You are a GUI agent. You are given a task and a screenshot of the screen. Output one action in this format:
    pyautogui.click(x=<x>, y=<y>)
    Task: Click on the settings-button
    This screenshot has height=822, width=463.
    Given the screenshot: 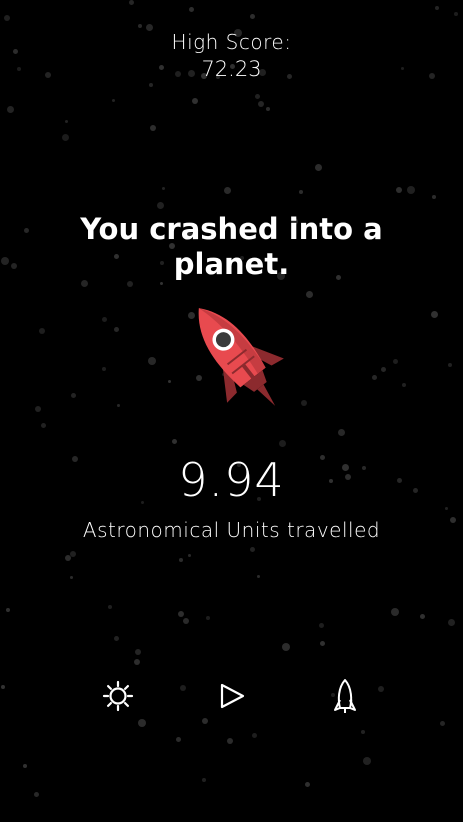 What is the action you would take?
    pyautogui.click(x=118, y=696)
    